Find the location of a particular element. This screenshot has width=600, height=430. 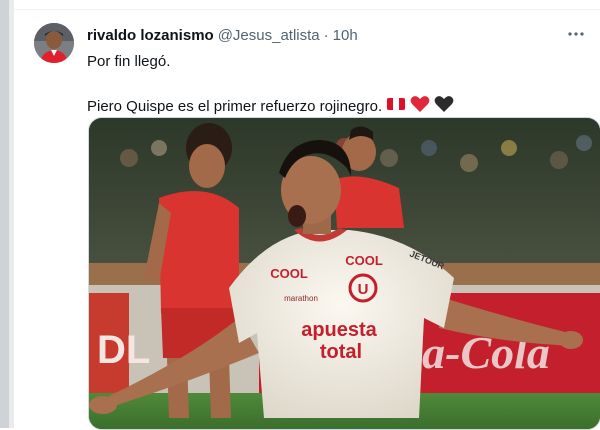

jersey-brand-right: COOL is located at coordinates (364, 260).